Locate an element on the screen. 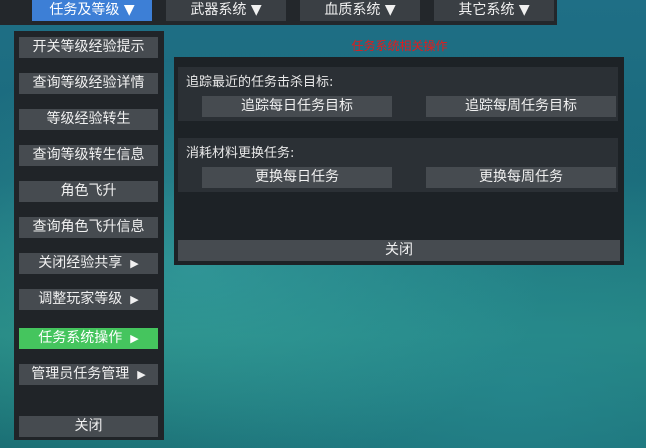  menu-item-label: 等级经验转生 is located at coordinates (88, 119).